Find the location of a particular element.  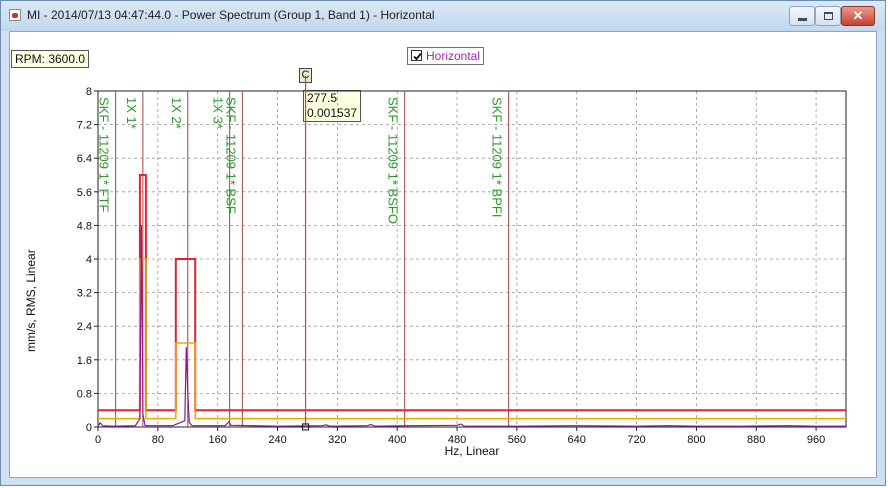

x-tick-label: 320 is located at coordinates (337, 440).